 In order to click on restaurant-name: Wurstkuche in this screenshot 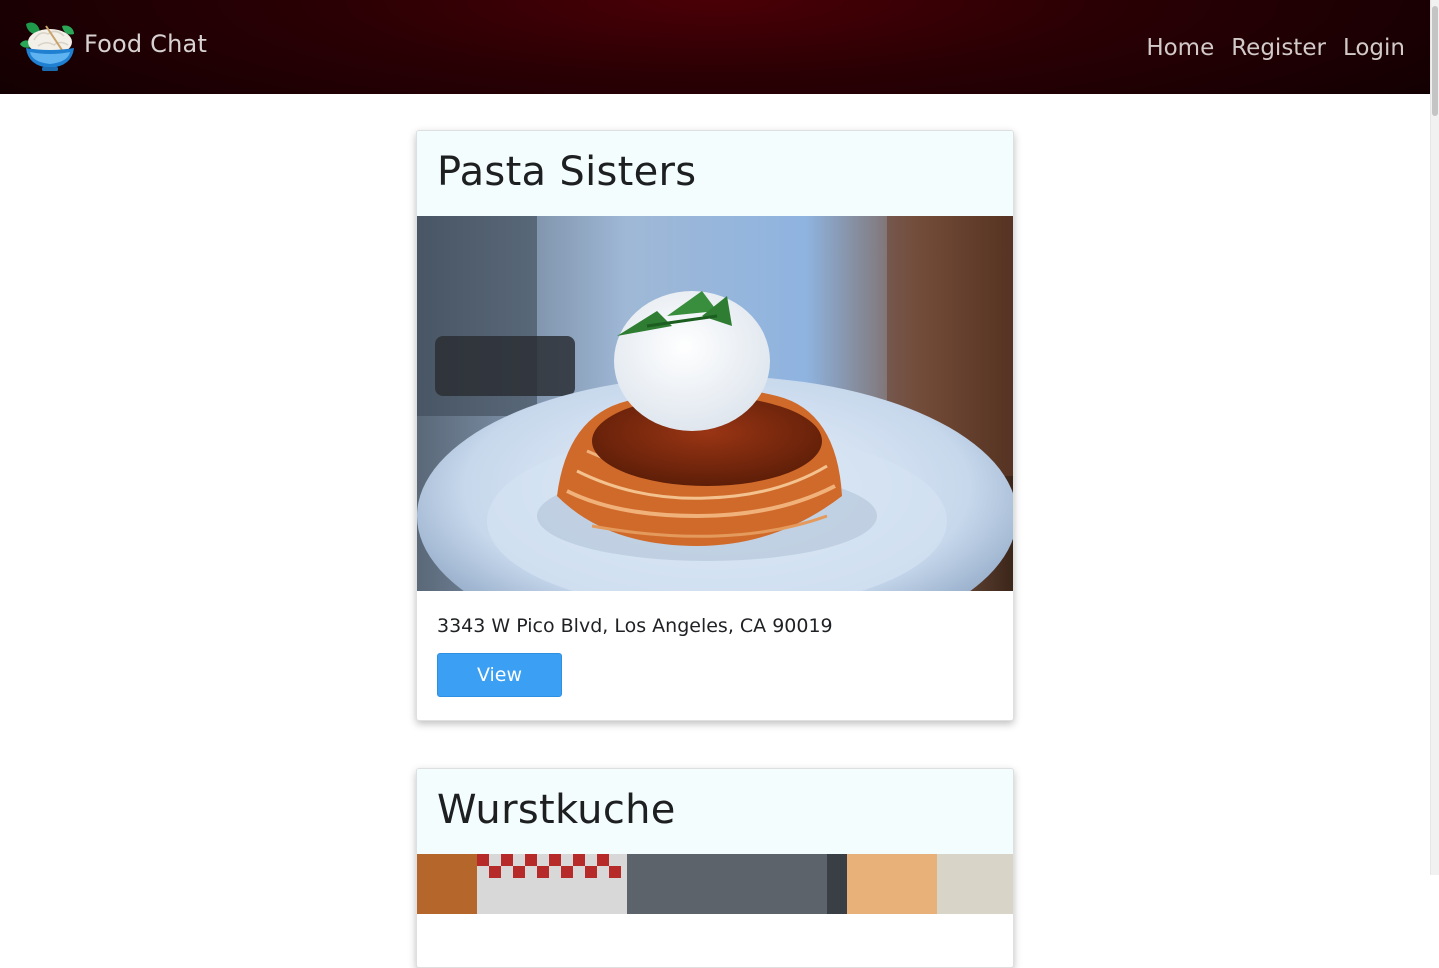, I will do `click(556, 810)`.